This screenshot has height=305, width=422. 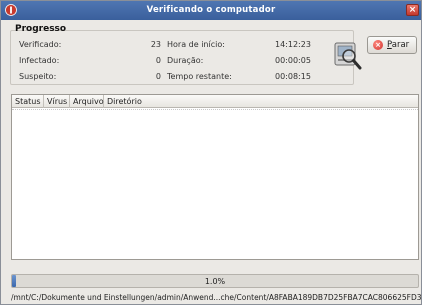 I want to click on column-directory: Diretório, so click(x=261, y=101).